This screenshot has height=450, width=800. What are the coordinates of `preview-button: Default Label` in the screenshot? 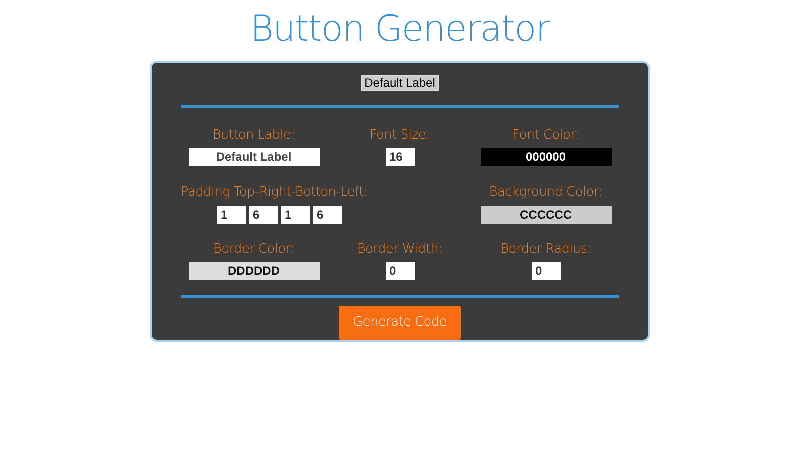 It's located at (400, 83).